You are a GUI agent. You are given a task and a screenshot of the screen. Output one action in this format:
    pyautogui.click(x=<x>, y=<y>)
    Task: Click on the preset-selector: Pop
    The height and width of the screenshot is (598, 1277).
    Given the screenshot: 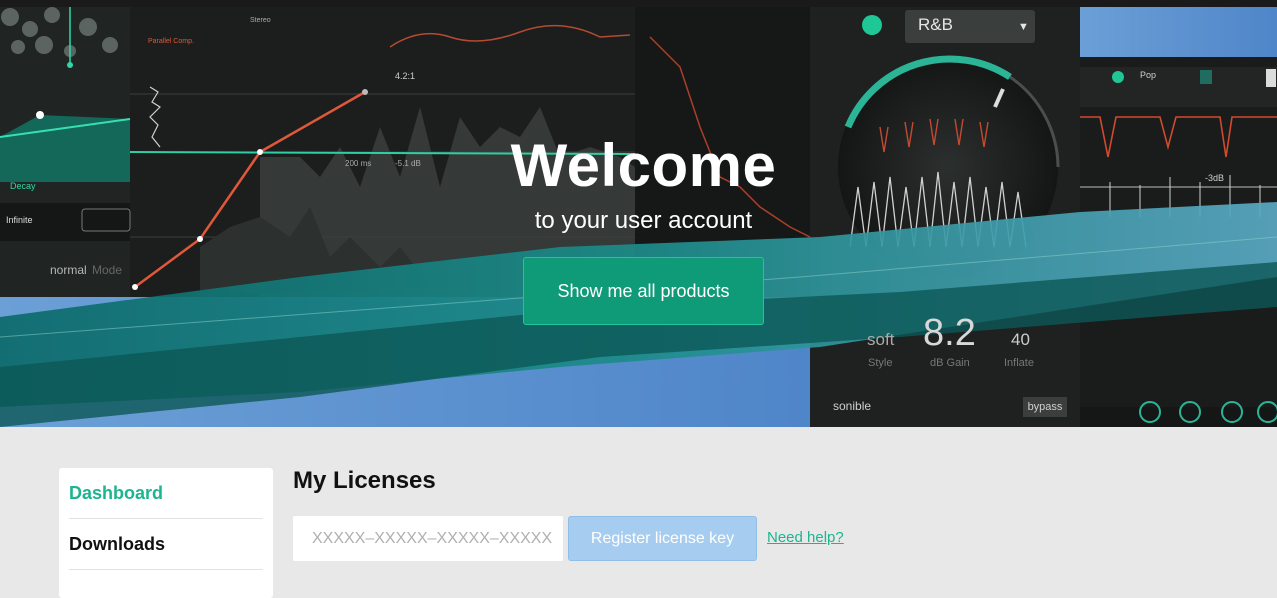 What is the action you would take?
    pyautogui.click(x=1148, y=75)
    